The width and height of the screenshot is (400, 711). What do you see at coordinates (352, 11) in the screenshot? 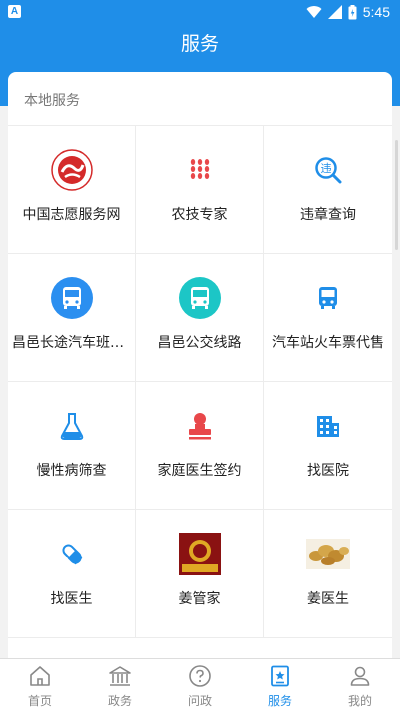
I see `battery-icon` at bounding box center [352, 11].